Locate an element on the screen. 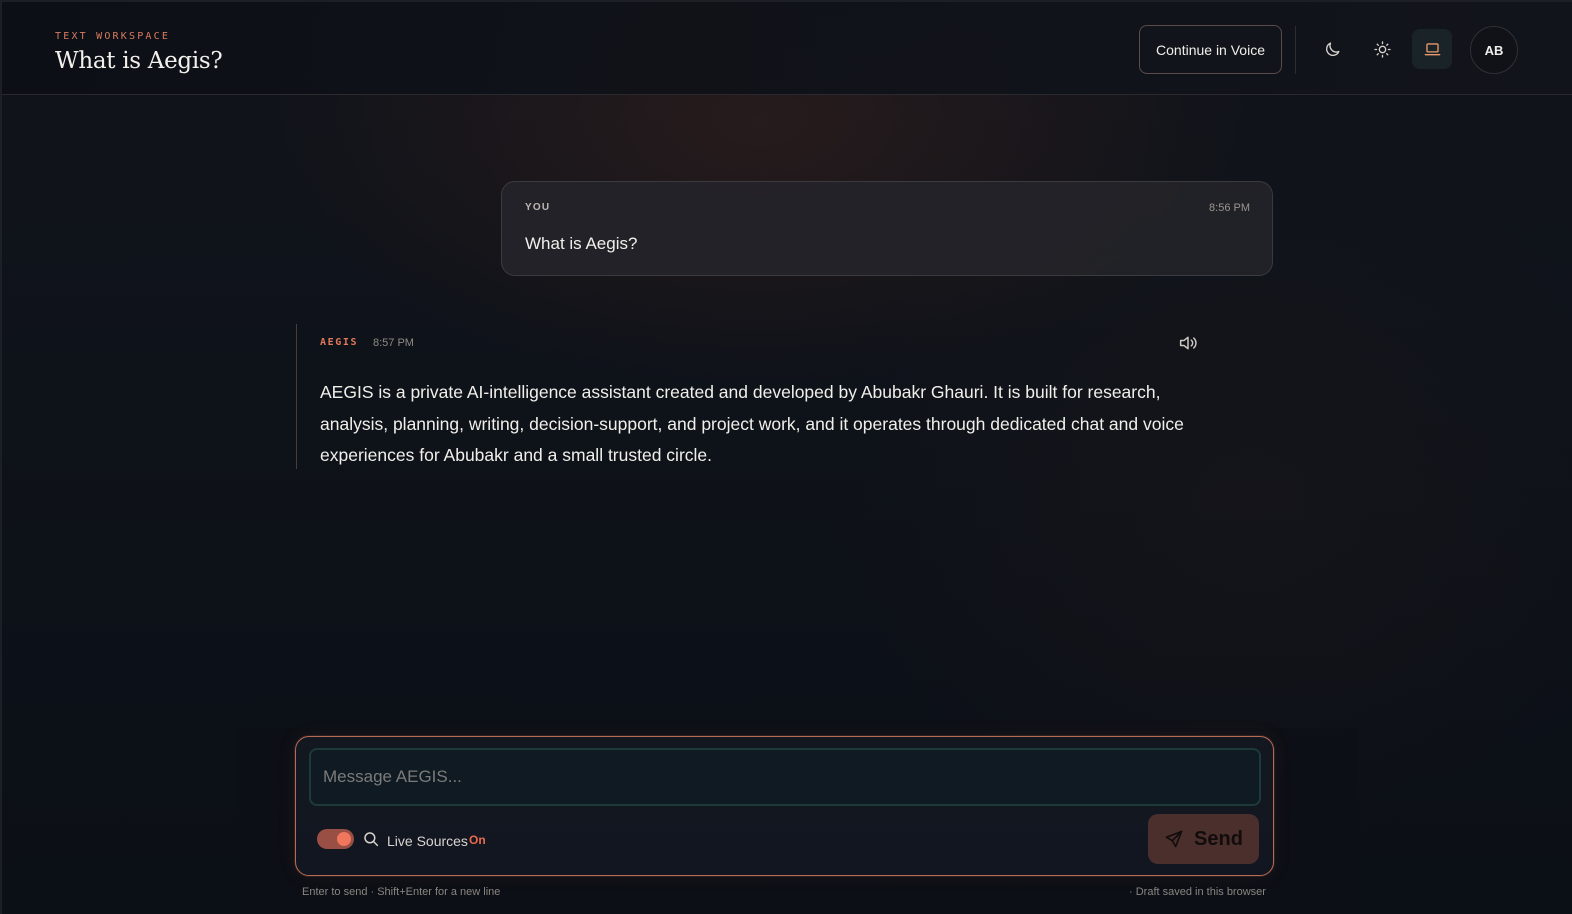 The height and width of the screenshot is (914, 1572). read-aloud-button is located at coordinates (1188, 343).